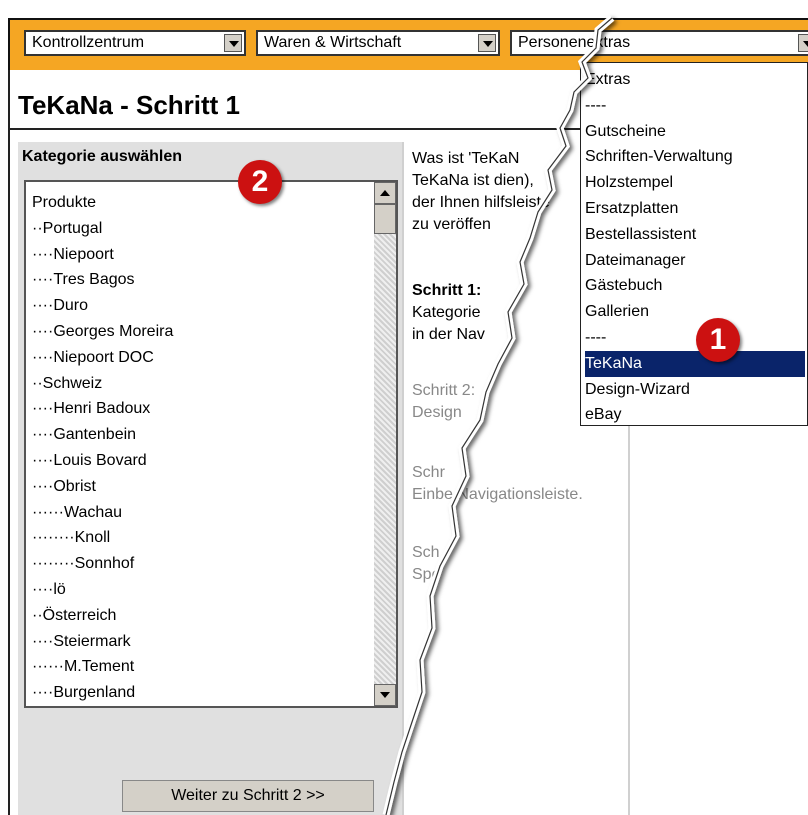  I want to click on list-item: ··Österreich, so click(102, 616).